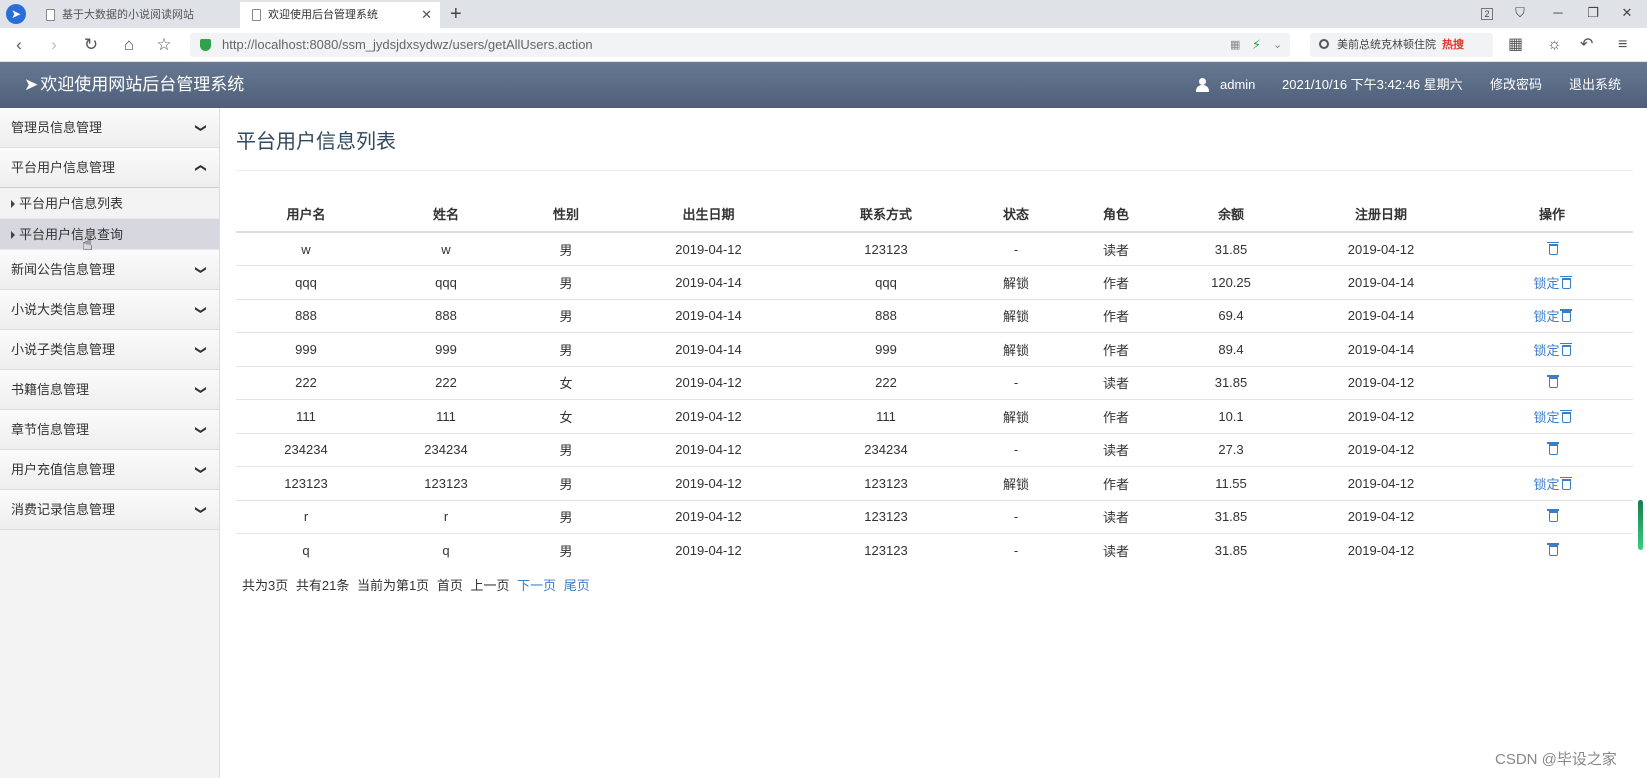 The image size is (1647, 778). What do you see at coordinates (456, 14) in the screenshot?
I see `new-tab-button: +` at bounding box center [456, 14].